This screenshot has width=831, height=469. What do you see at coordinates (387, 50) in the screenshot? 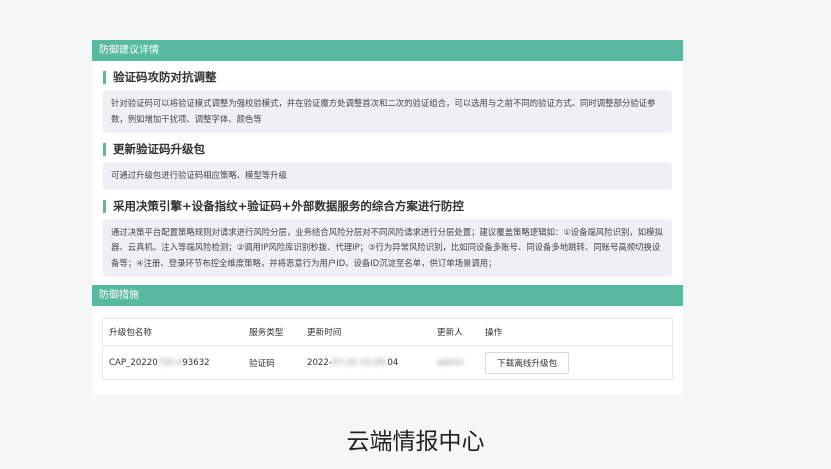
I see `advice-header: 防御建议详情` at bounding box center [387, 50].